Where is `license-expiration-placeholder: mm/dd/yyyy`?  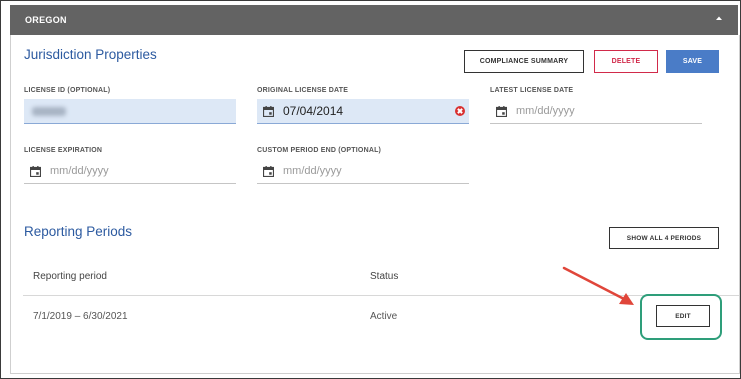
license-expiration-placeholder: mm/dd/yyyy is located at coordinates (79, 171).